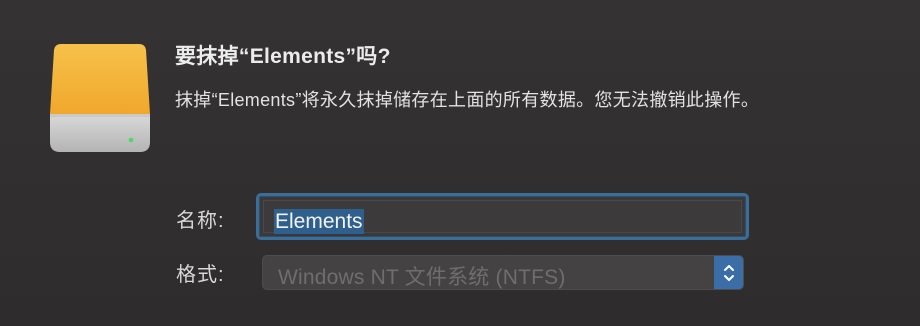 The height and width of the screenshot is (326, 920). I want to click on format-label: 格式:, so click(200, 275).